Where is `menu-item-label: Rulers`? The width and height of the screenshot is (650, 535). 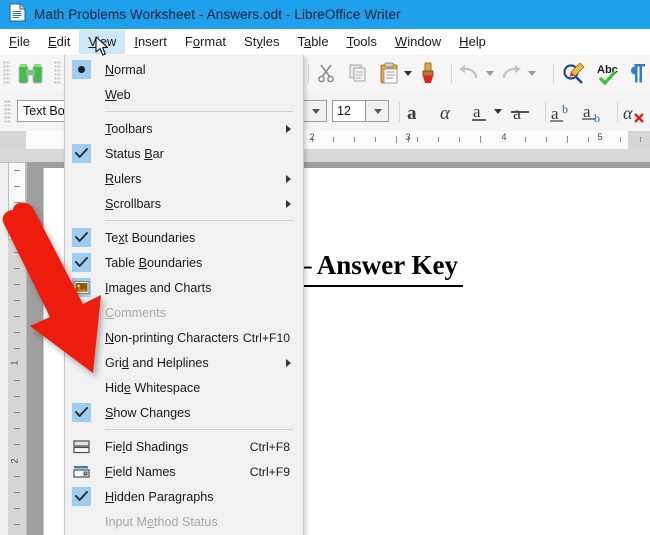 menu-item-label: Rulers is located at coordinates (123, 178).